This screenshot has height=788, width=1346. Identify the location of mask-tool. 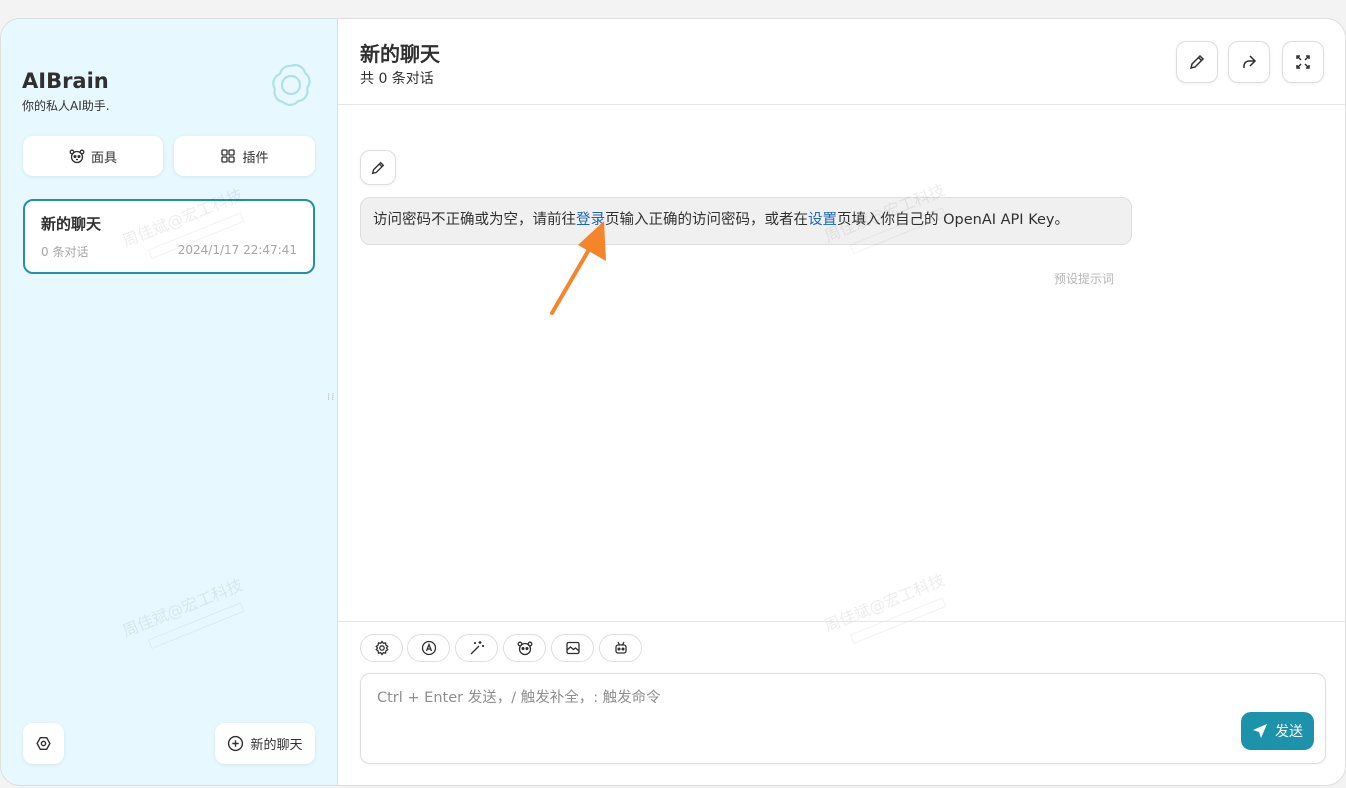
(524, 648).